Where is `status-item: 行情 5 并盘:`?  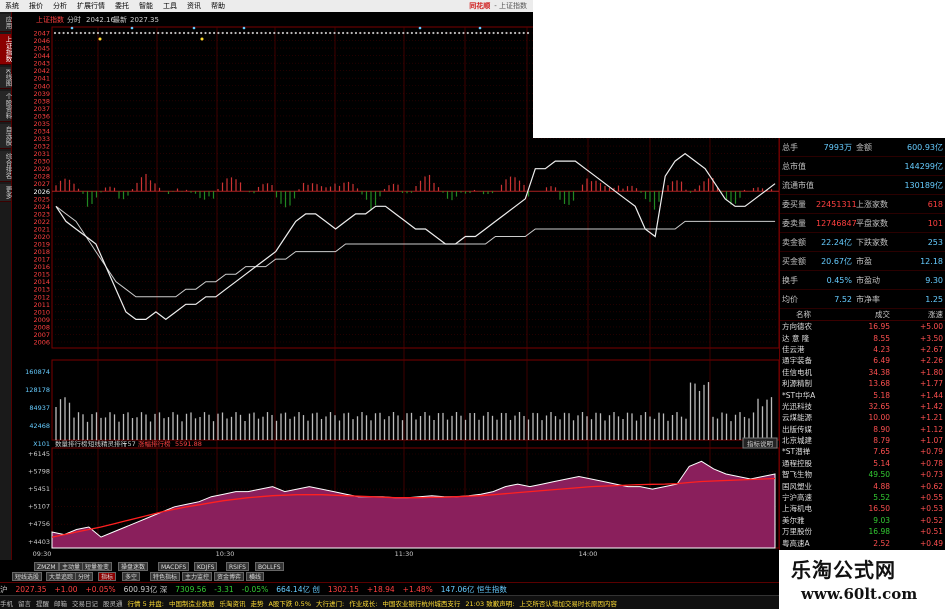
status-item: 行情 5 并盘: is located at coordinates (146, 603).